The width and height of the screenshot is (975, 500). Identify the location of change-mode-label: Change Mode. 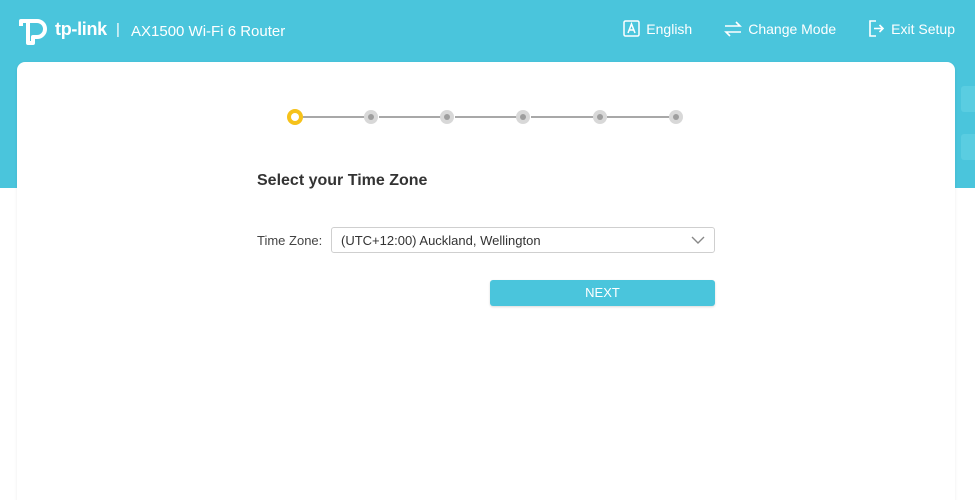
(792, 28).